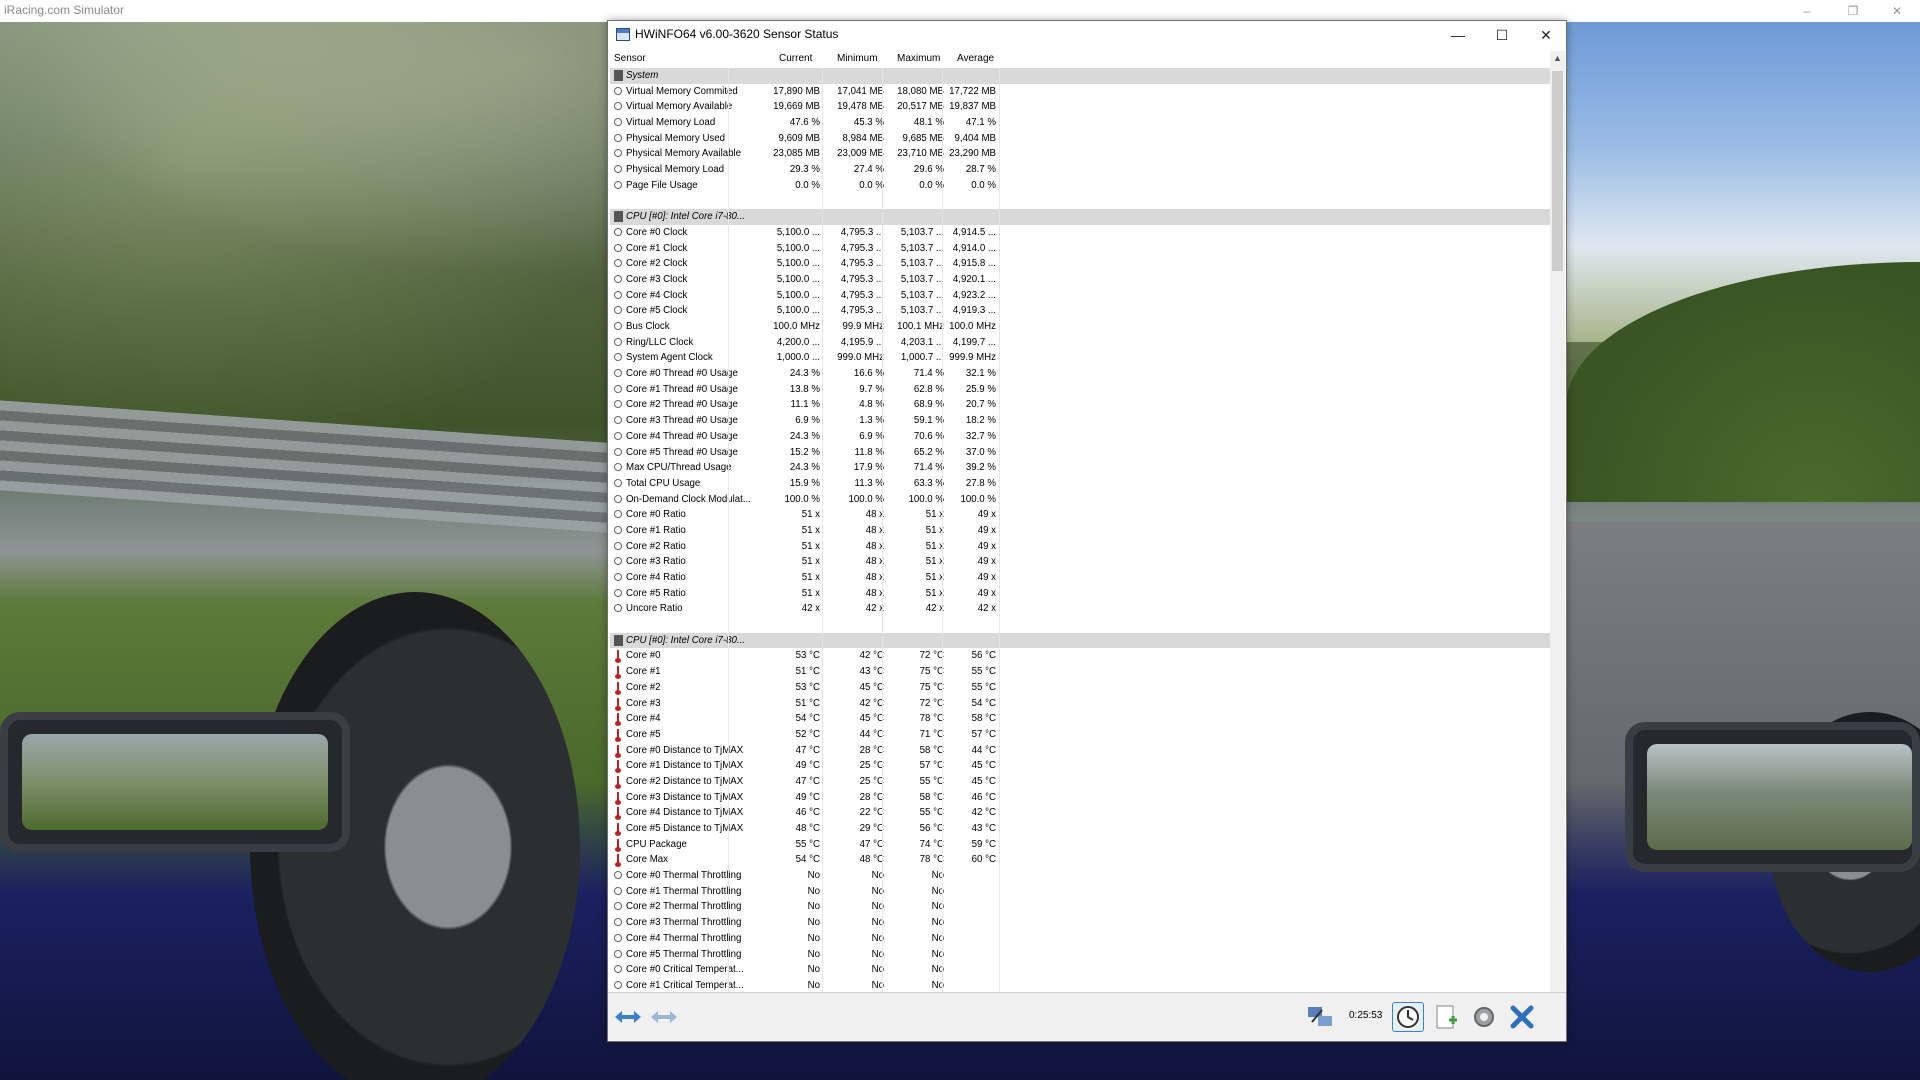  What do you see at coordinates (1080, 483) in the screenshot?
I see `sensor-row: Total CPU Usage 15.9 % 11.3 % 63.3 % 27.8 %` at bounding box center [1080, 483].